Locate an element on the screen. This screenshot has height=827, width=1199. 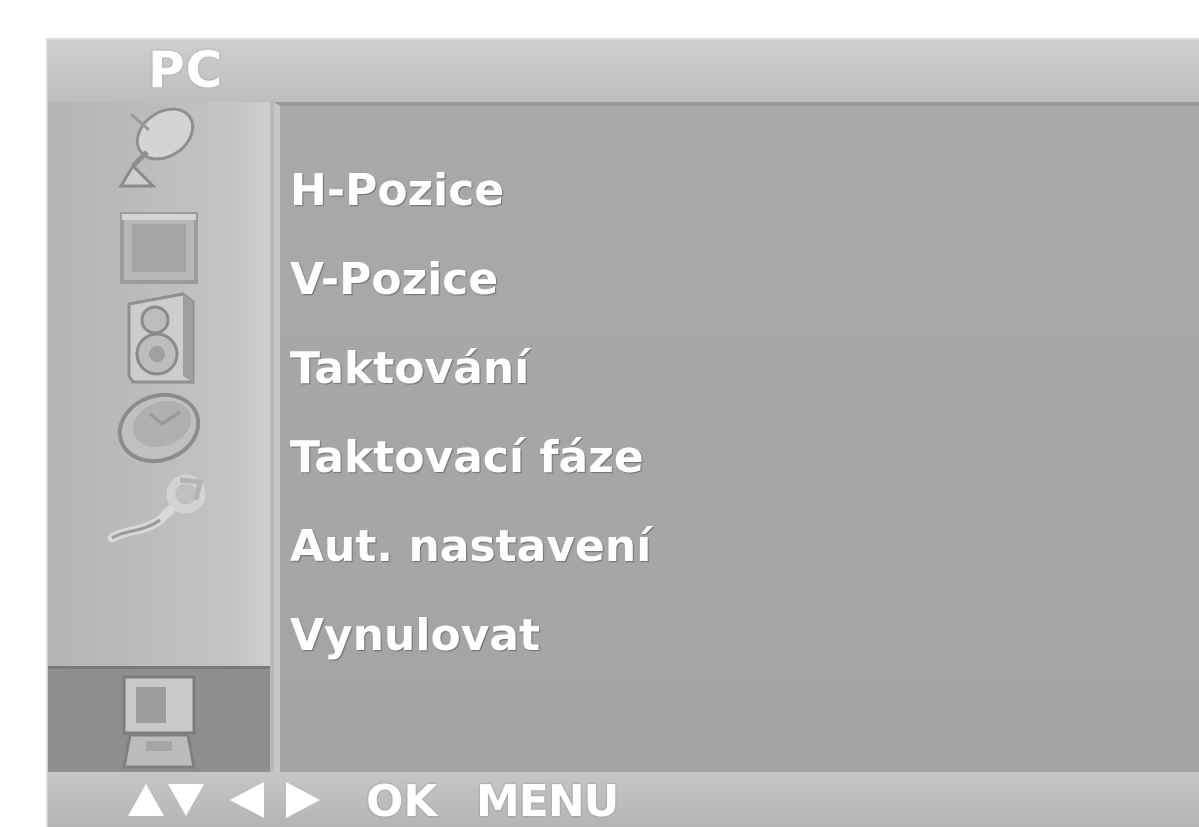
sidebar-item-special is located at coordinates (159, 512).